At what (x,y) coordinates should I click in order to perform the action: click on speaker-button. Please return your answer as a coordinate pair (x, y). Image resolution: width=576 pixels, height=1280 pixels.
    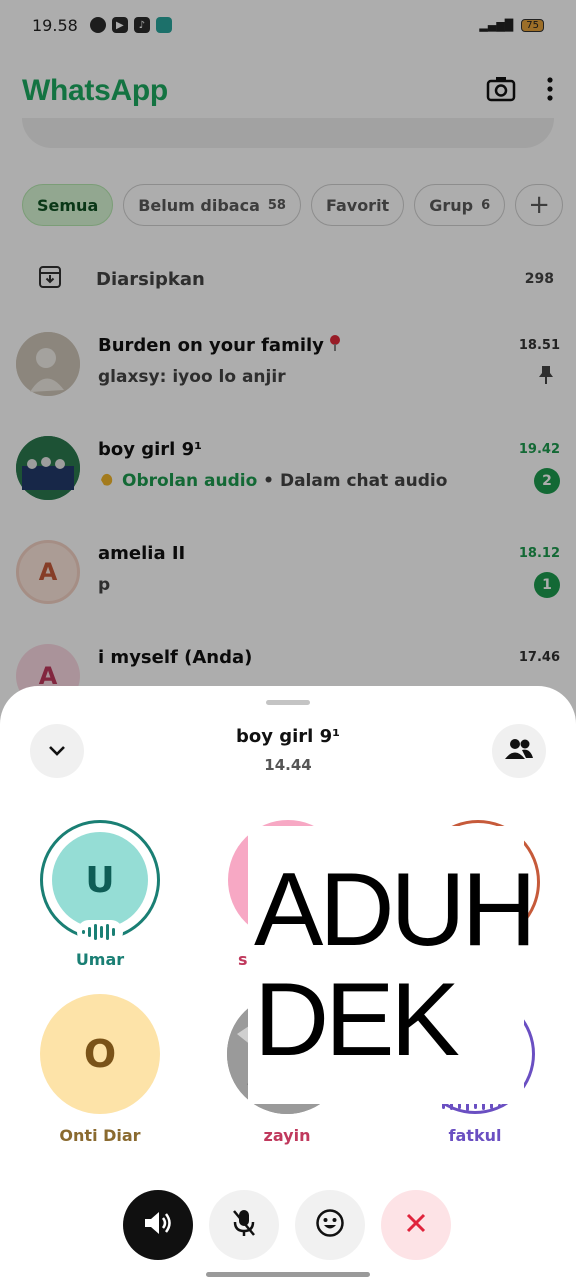
    Looking at the image, I should click on (158, 1225).